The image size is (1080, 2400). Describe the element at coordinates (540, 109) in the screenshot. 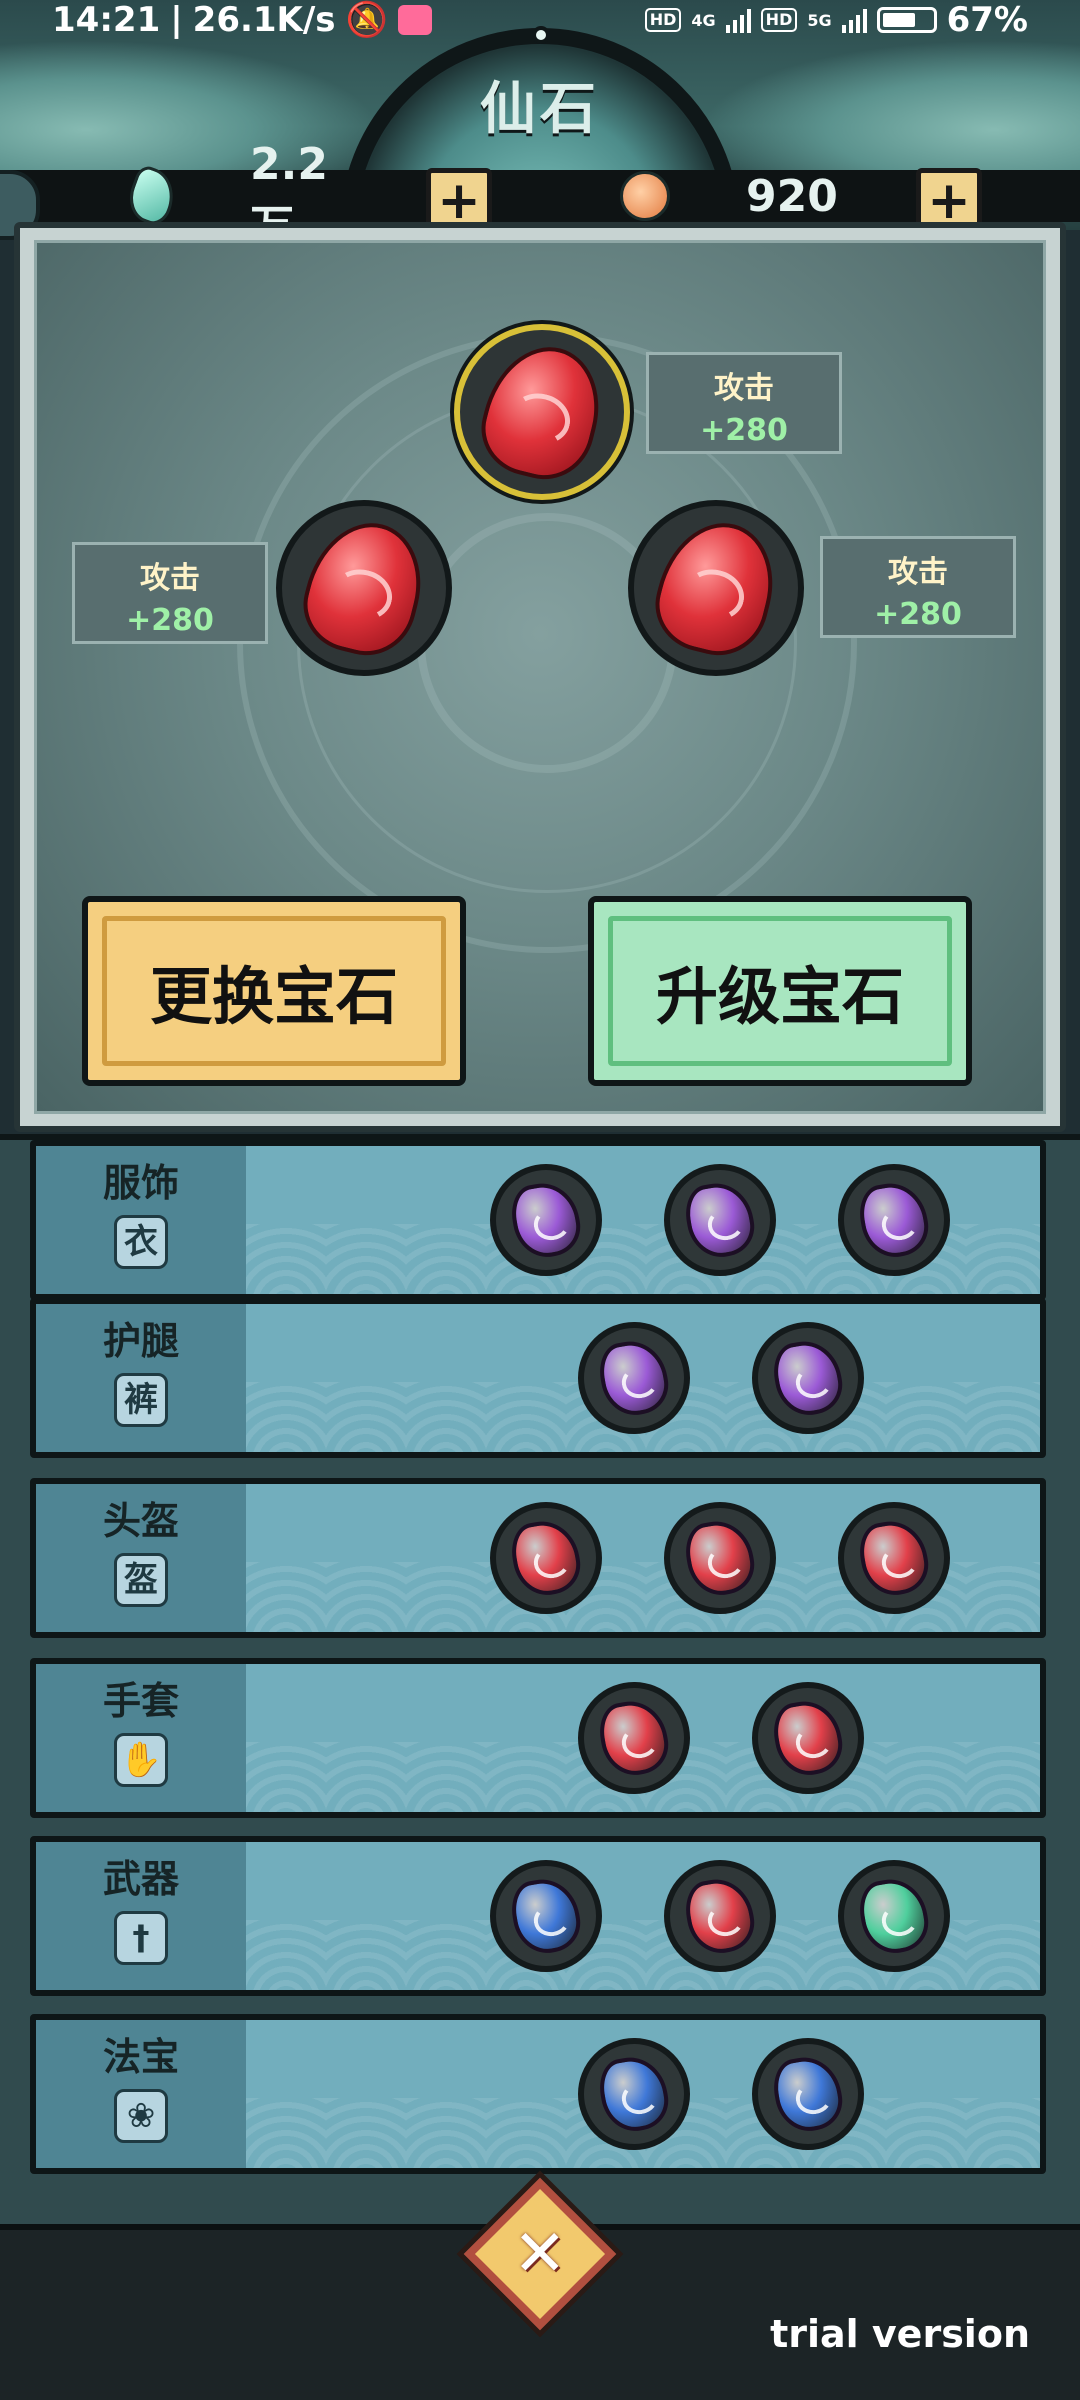

I see `page-title: 仙石` at that location.